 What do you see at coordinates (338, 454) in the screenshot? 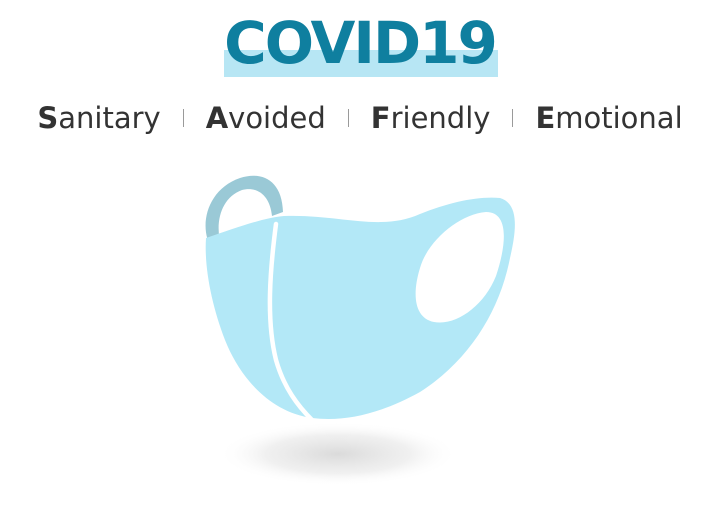
I see `mask-shadow` at bounding box center [338, 454].